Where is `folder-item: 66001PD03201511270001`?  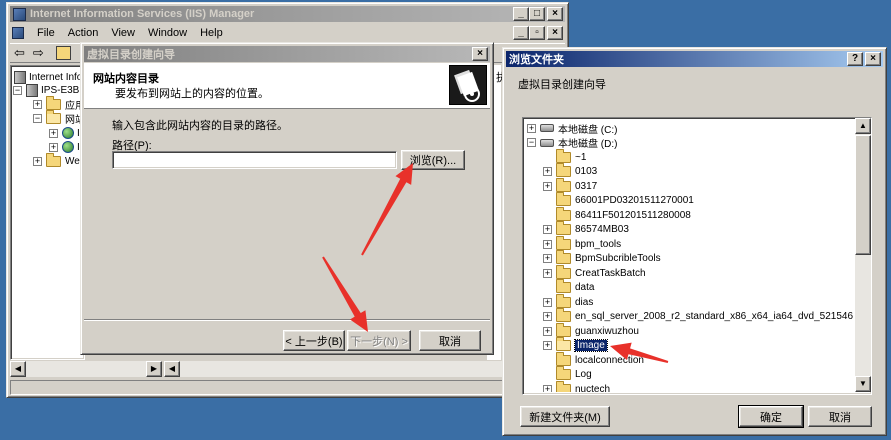 folder-item: 66001PD03201511270001 is located at coordinates (618, 200).